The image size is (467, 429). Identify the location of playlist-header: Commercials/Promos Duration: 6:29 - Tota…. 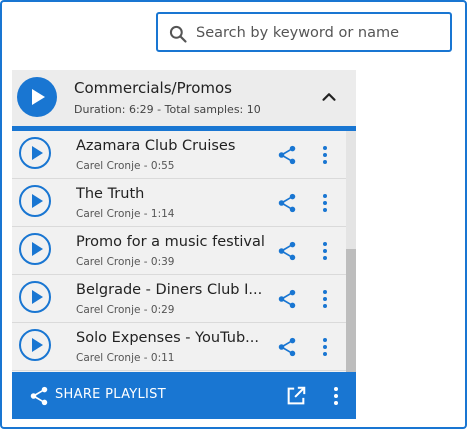
(184, 98).